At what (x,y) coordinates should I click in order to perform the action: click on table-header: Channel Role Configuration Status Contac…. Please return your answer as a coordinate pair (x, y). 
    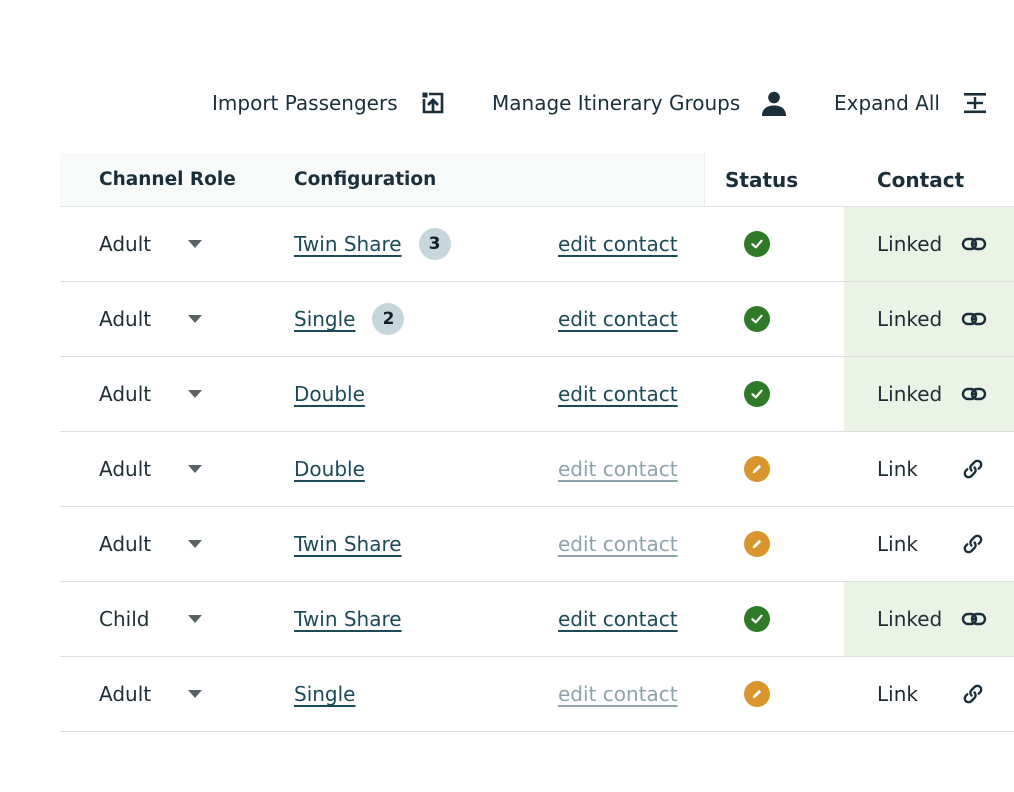
    Looking at the image, I should click on (537, 180).